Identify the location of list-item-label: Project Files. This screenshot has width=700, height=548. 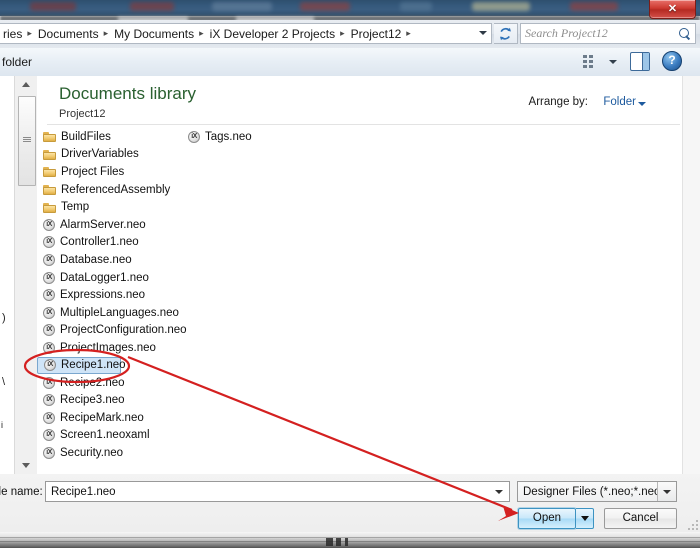
(93, 171).